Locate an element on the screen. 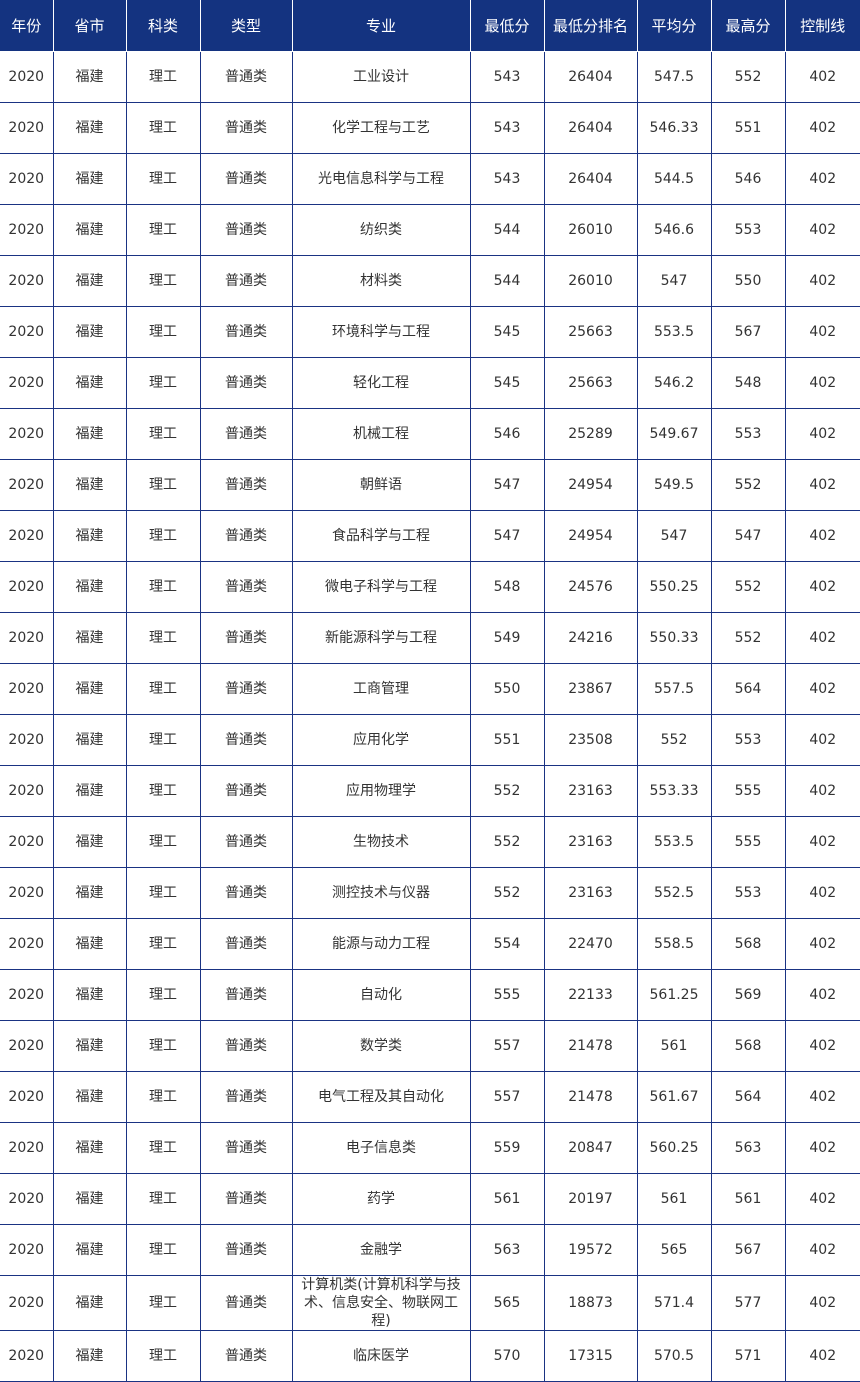  cell-major: 化学工程与工艺 is located at coordinates (381, 128).